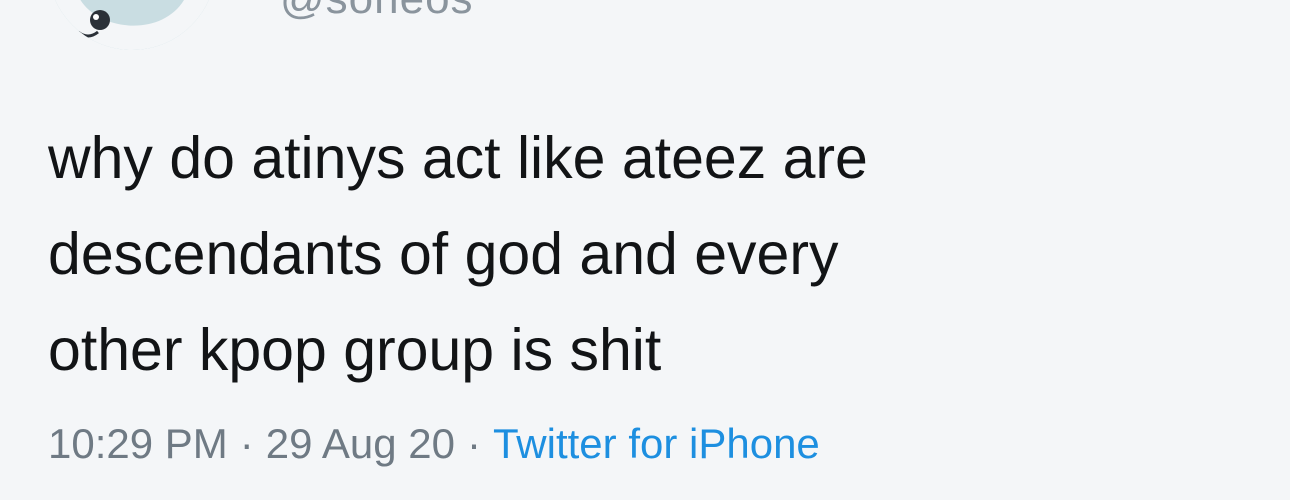 Image resolution: width=1290 pixels, height=500 pixels. I want to click on tweet-text-line: why do atinys act like ateez are, so click(458, 158).